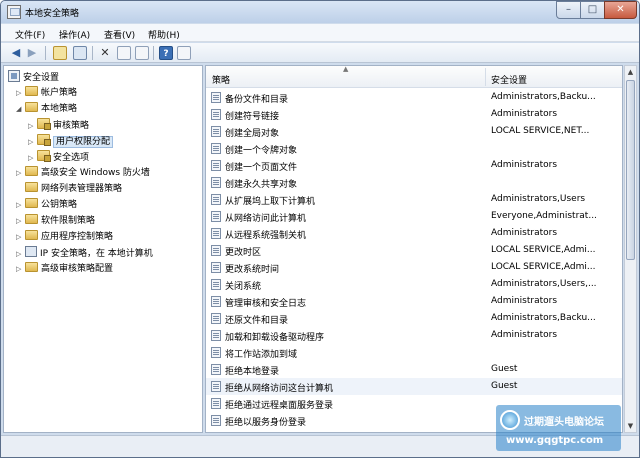 The image size is (640, 458). Describe the element at coordinates (630, 170) in the screenshot. I see `scroll-thumb` at that location.